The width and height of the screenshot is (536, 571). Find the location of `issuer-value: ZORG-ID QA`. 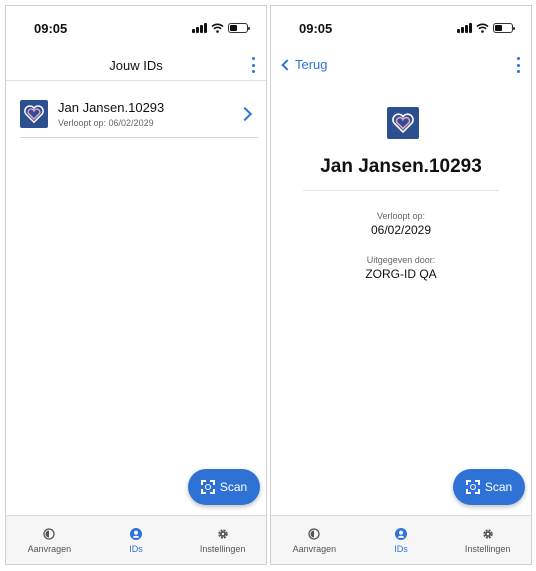

issuer-value: ZORG-ID QA is located at coordinates (401, 274).